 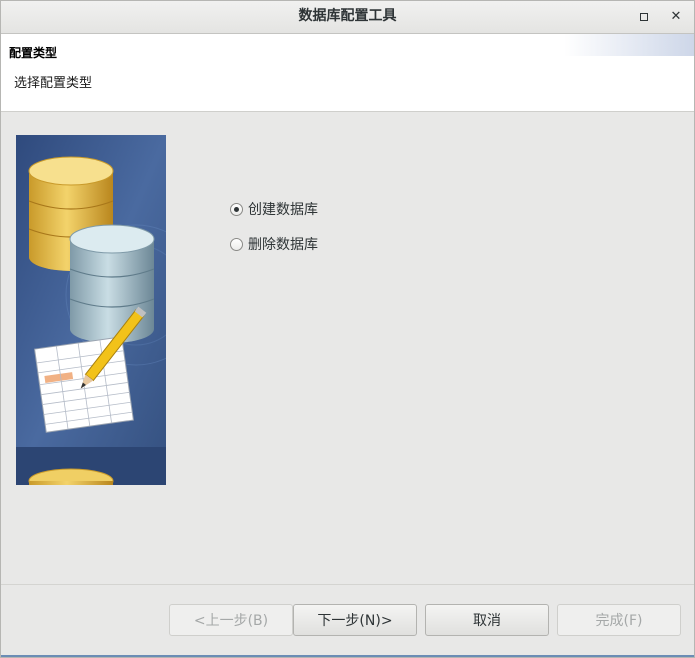 I want to click on database-illustration, so click(x=91, y=310).